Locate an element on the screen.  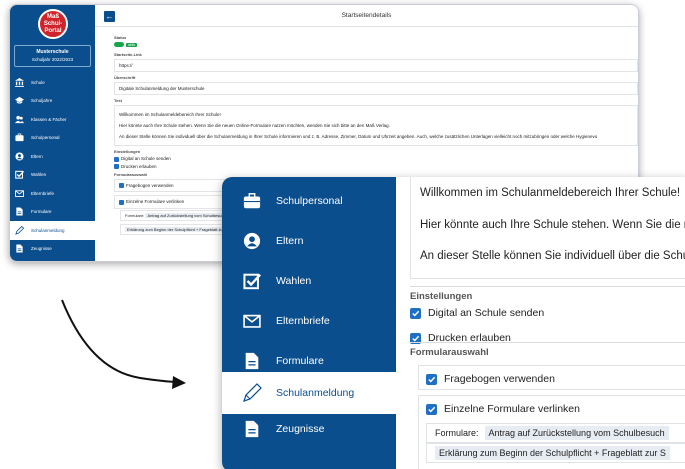
sidebar-item-klassen: Klassen & Fächer is located at coordinates (52, 119).